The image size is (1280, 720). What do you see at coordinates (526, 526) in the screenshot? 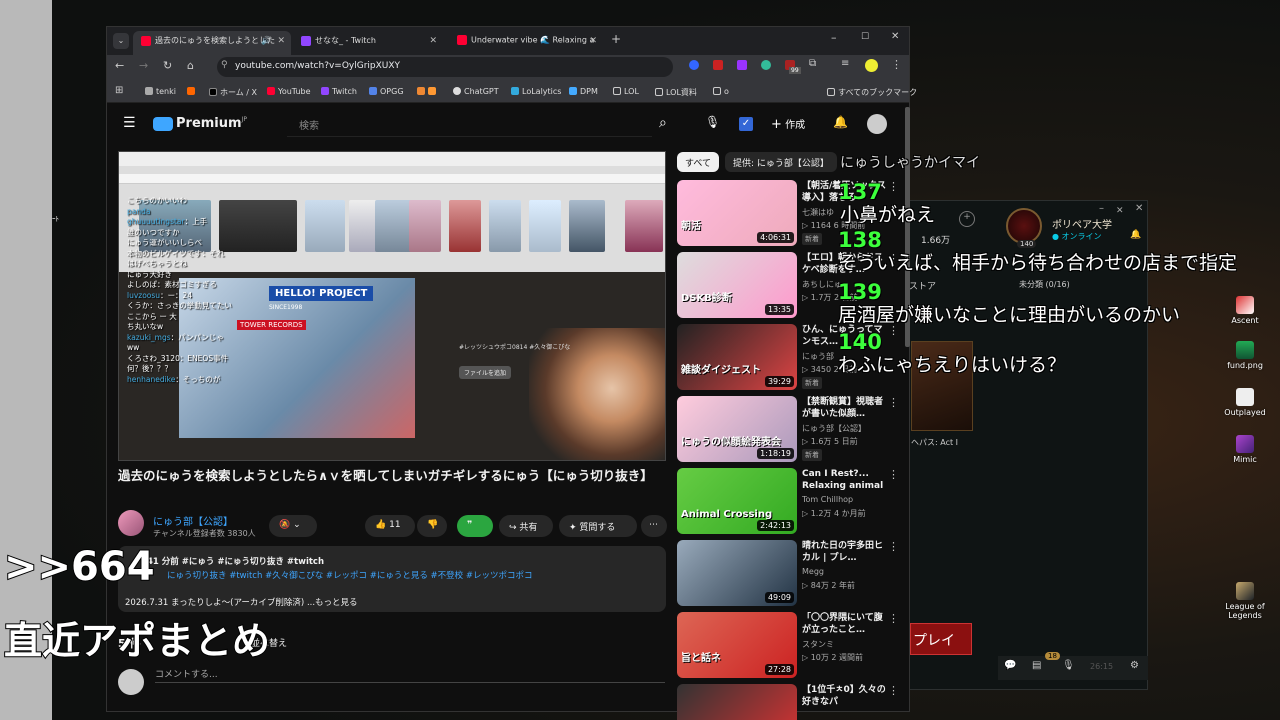
I see `share-button: ↪ 共有` at bounding box center [526, 526].